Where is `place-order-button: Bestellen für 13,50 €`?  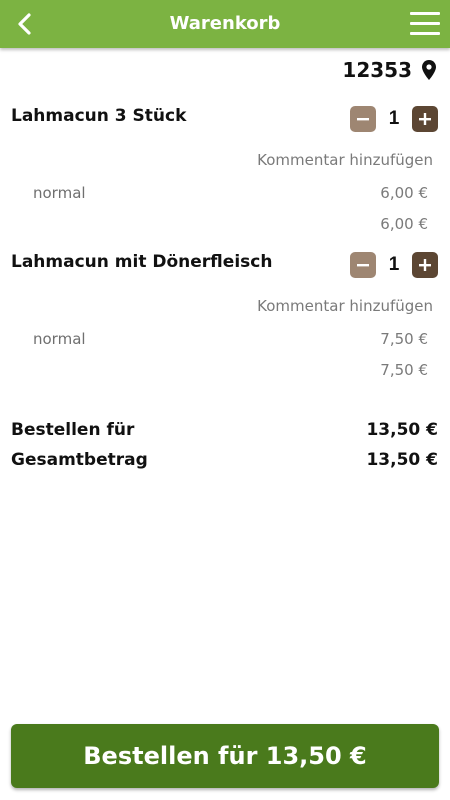 place-order-button: Bestellen für 13,50 € is located at coordinates (225, 756).